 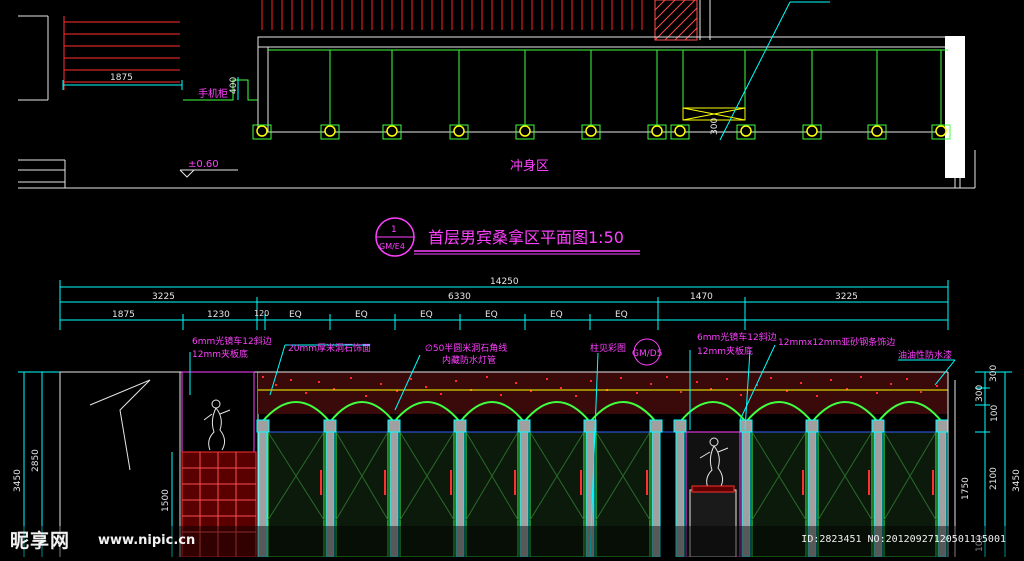 I want to click on hatch-block, so click(x=676, y=20).